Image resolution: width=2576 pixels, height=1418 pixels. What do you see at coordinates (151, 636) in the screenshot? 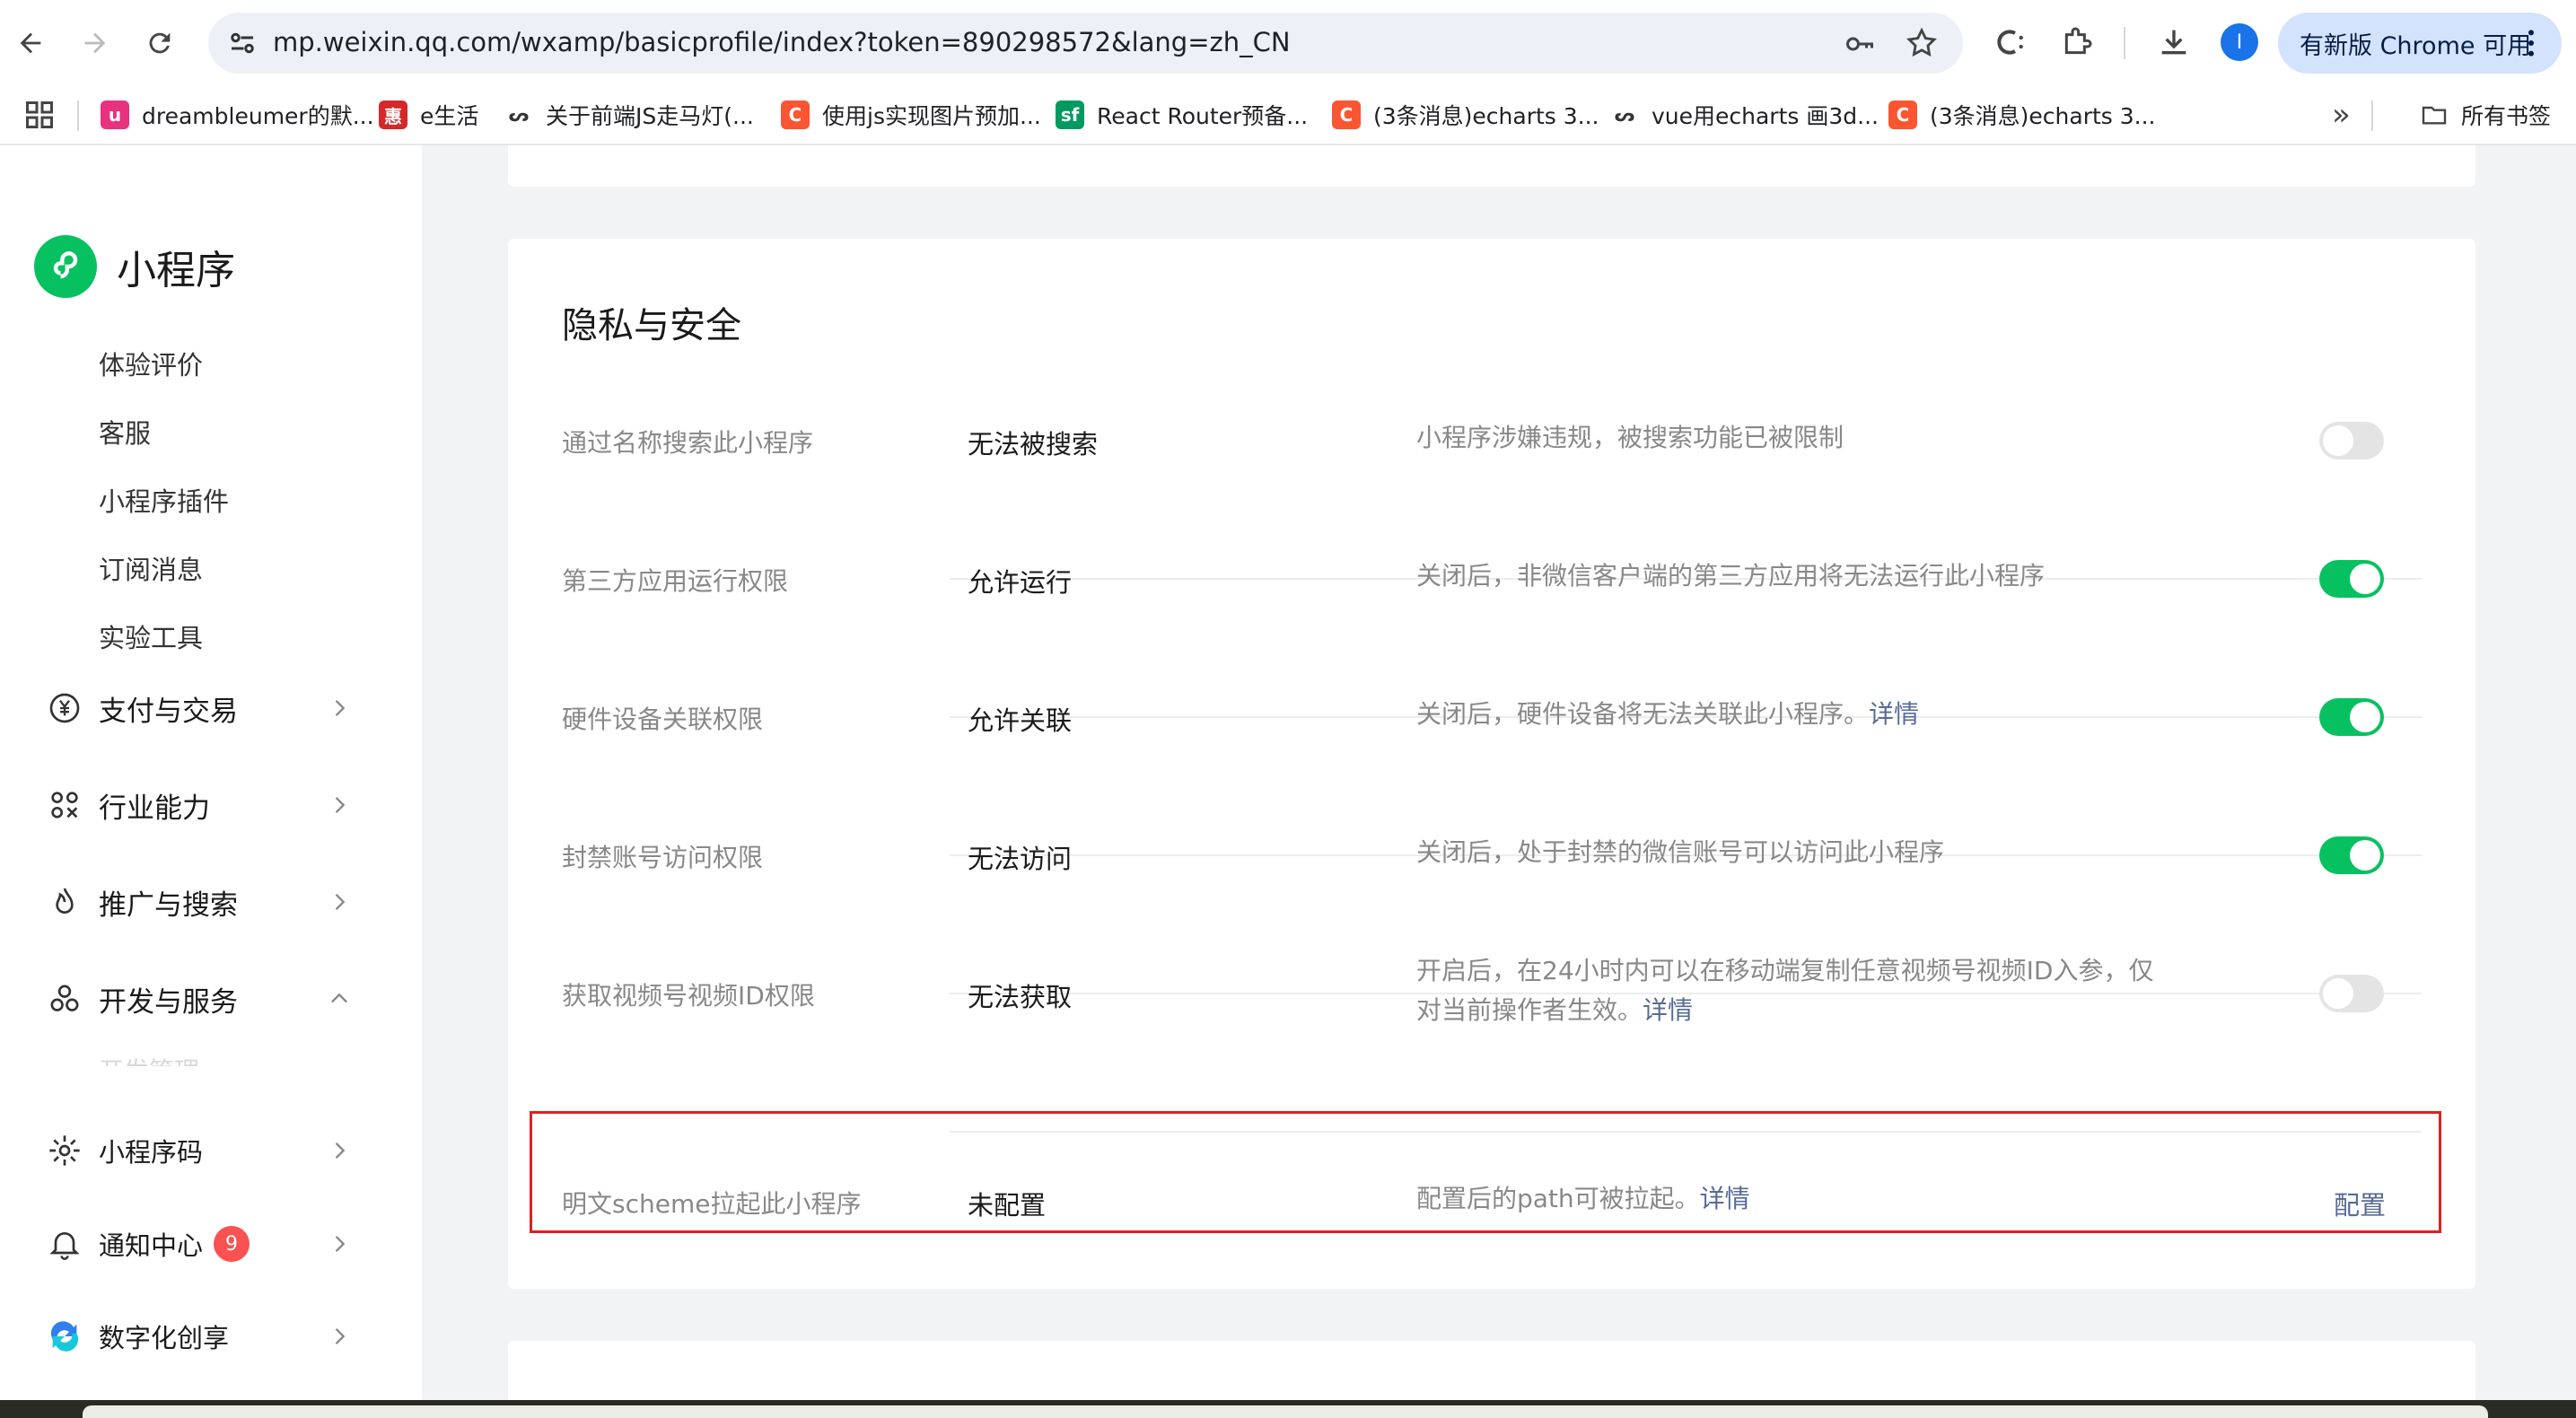
I see `sidebar-item-lab-tools: 实验工具` at bounding box center [151, 636].